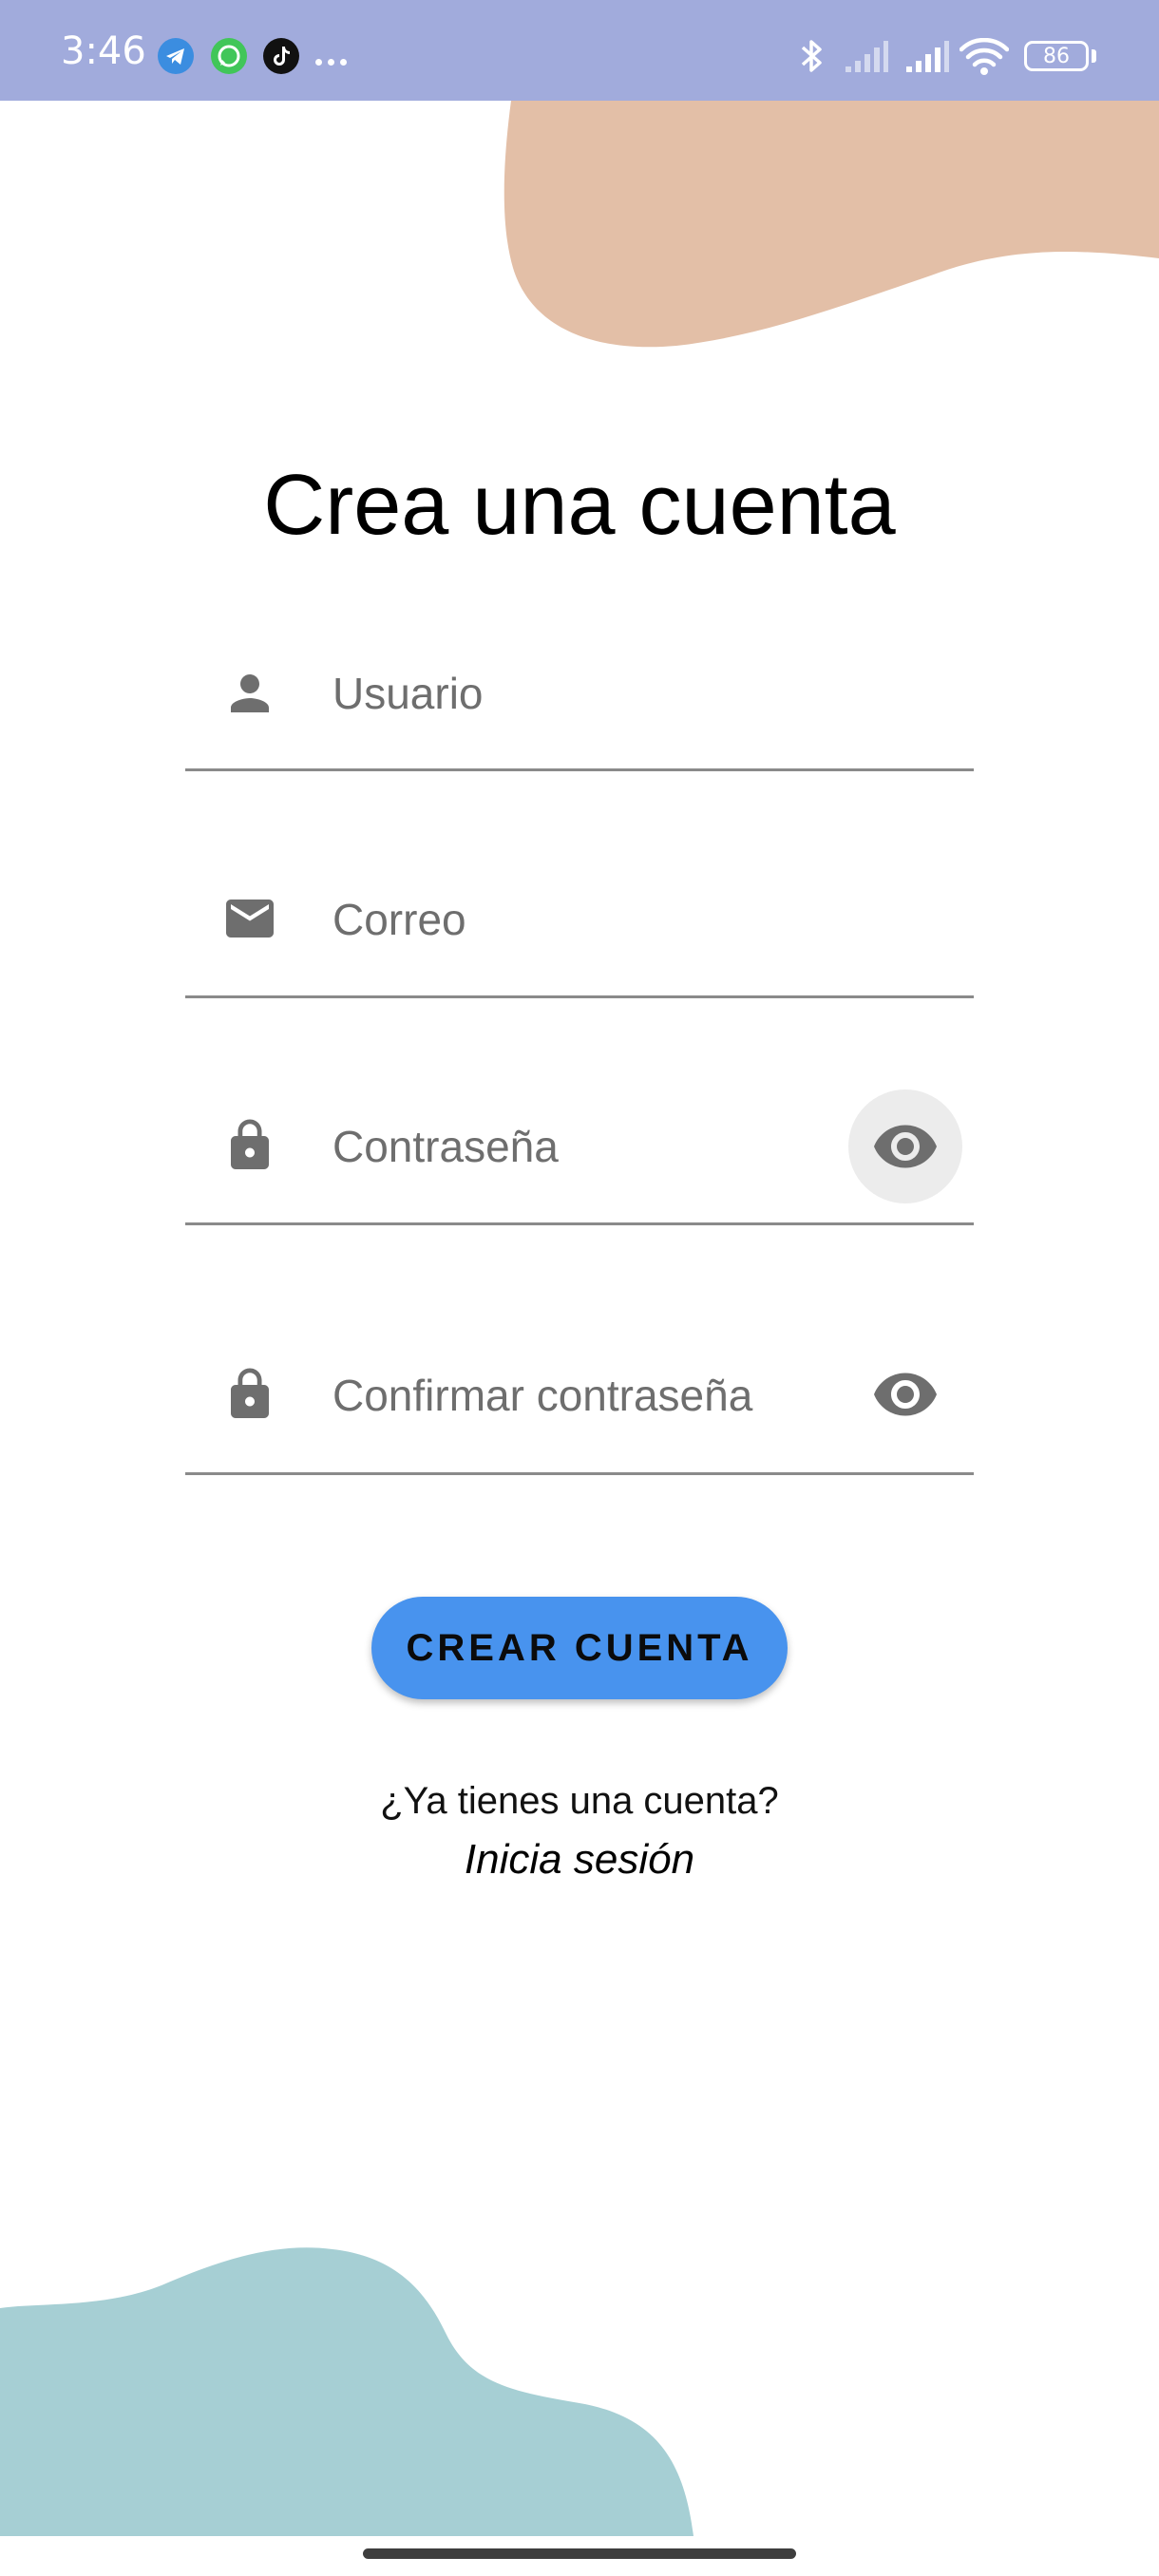 This screenshot has height=2576, width=1159. I want to click on password-field, so click(579, 1157).